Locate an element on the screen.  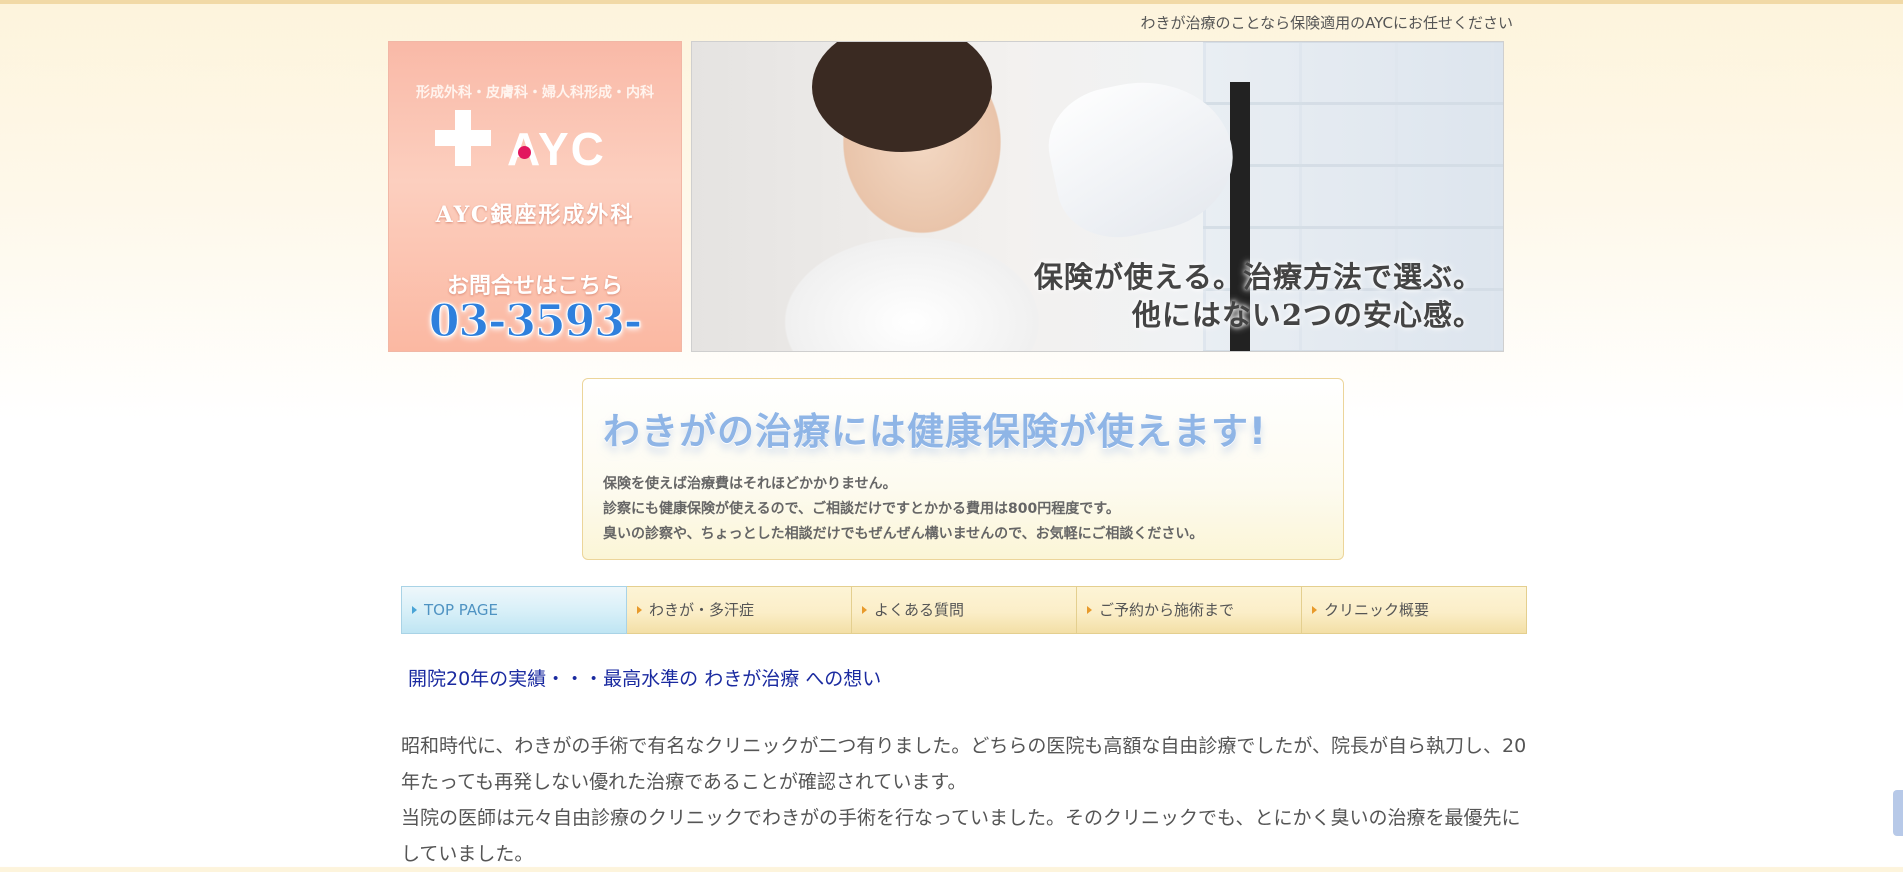
page-top-scroll-tab is located at coordinates (1898, 813).